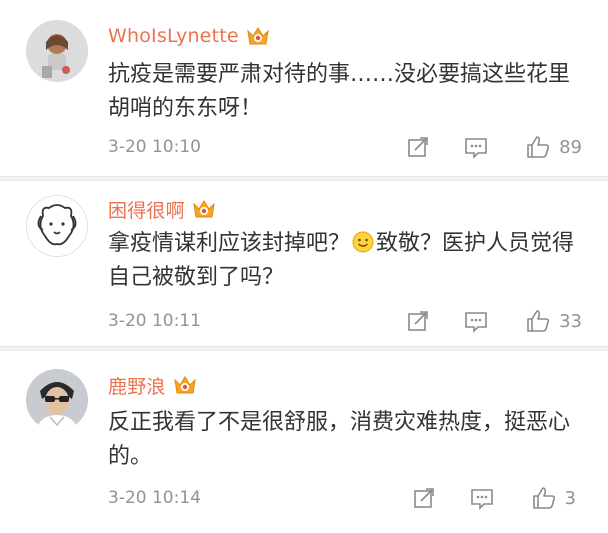 Image resolution: width=608 pixels, height=533 pixels. Describe the element at coordinates (553, 147) in the screenshot. I see `like-button: 89` at that location.